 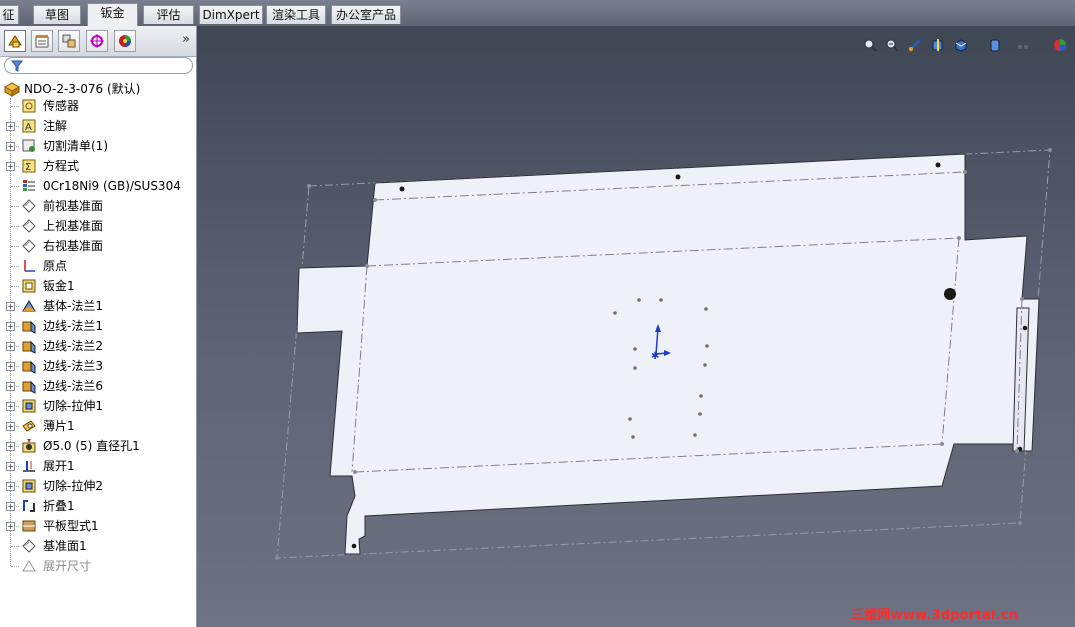 I want to click on tree-item: + 展开1, so click(x=98, y=466).